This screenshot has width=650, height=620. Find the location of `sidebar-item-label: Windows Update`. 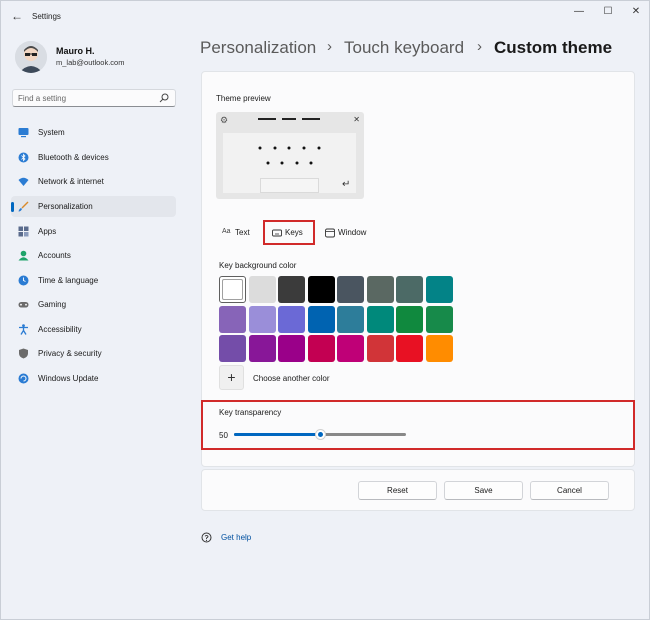

sidebar-item-label: Windows Update is located at coordinates (68, 378).